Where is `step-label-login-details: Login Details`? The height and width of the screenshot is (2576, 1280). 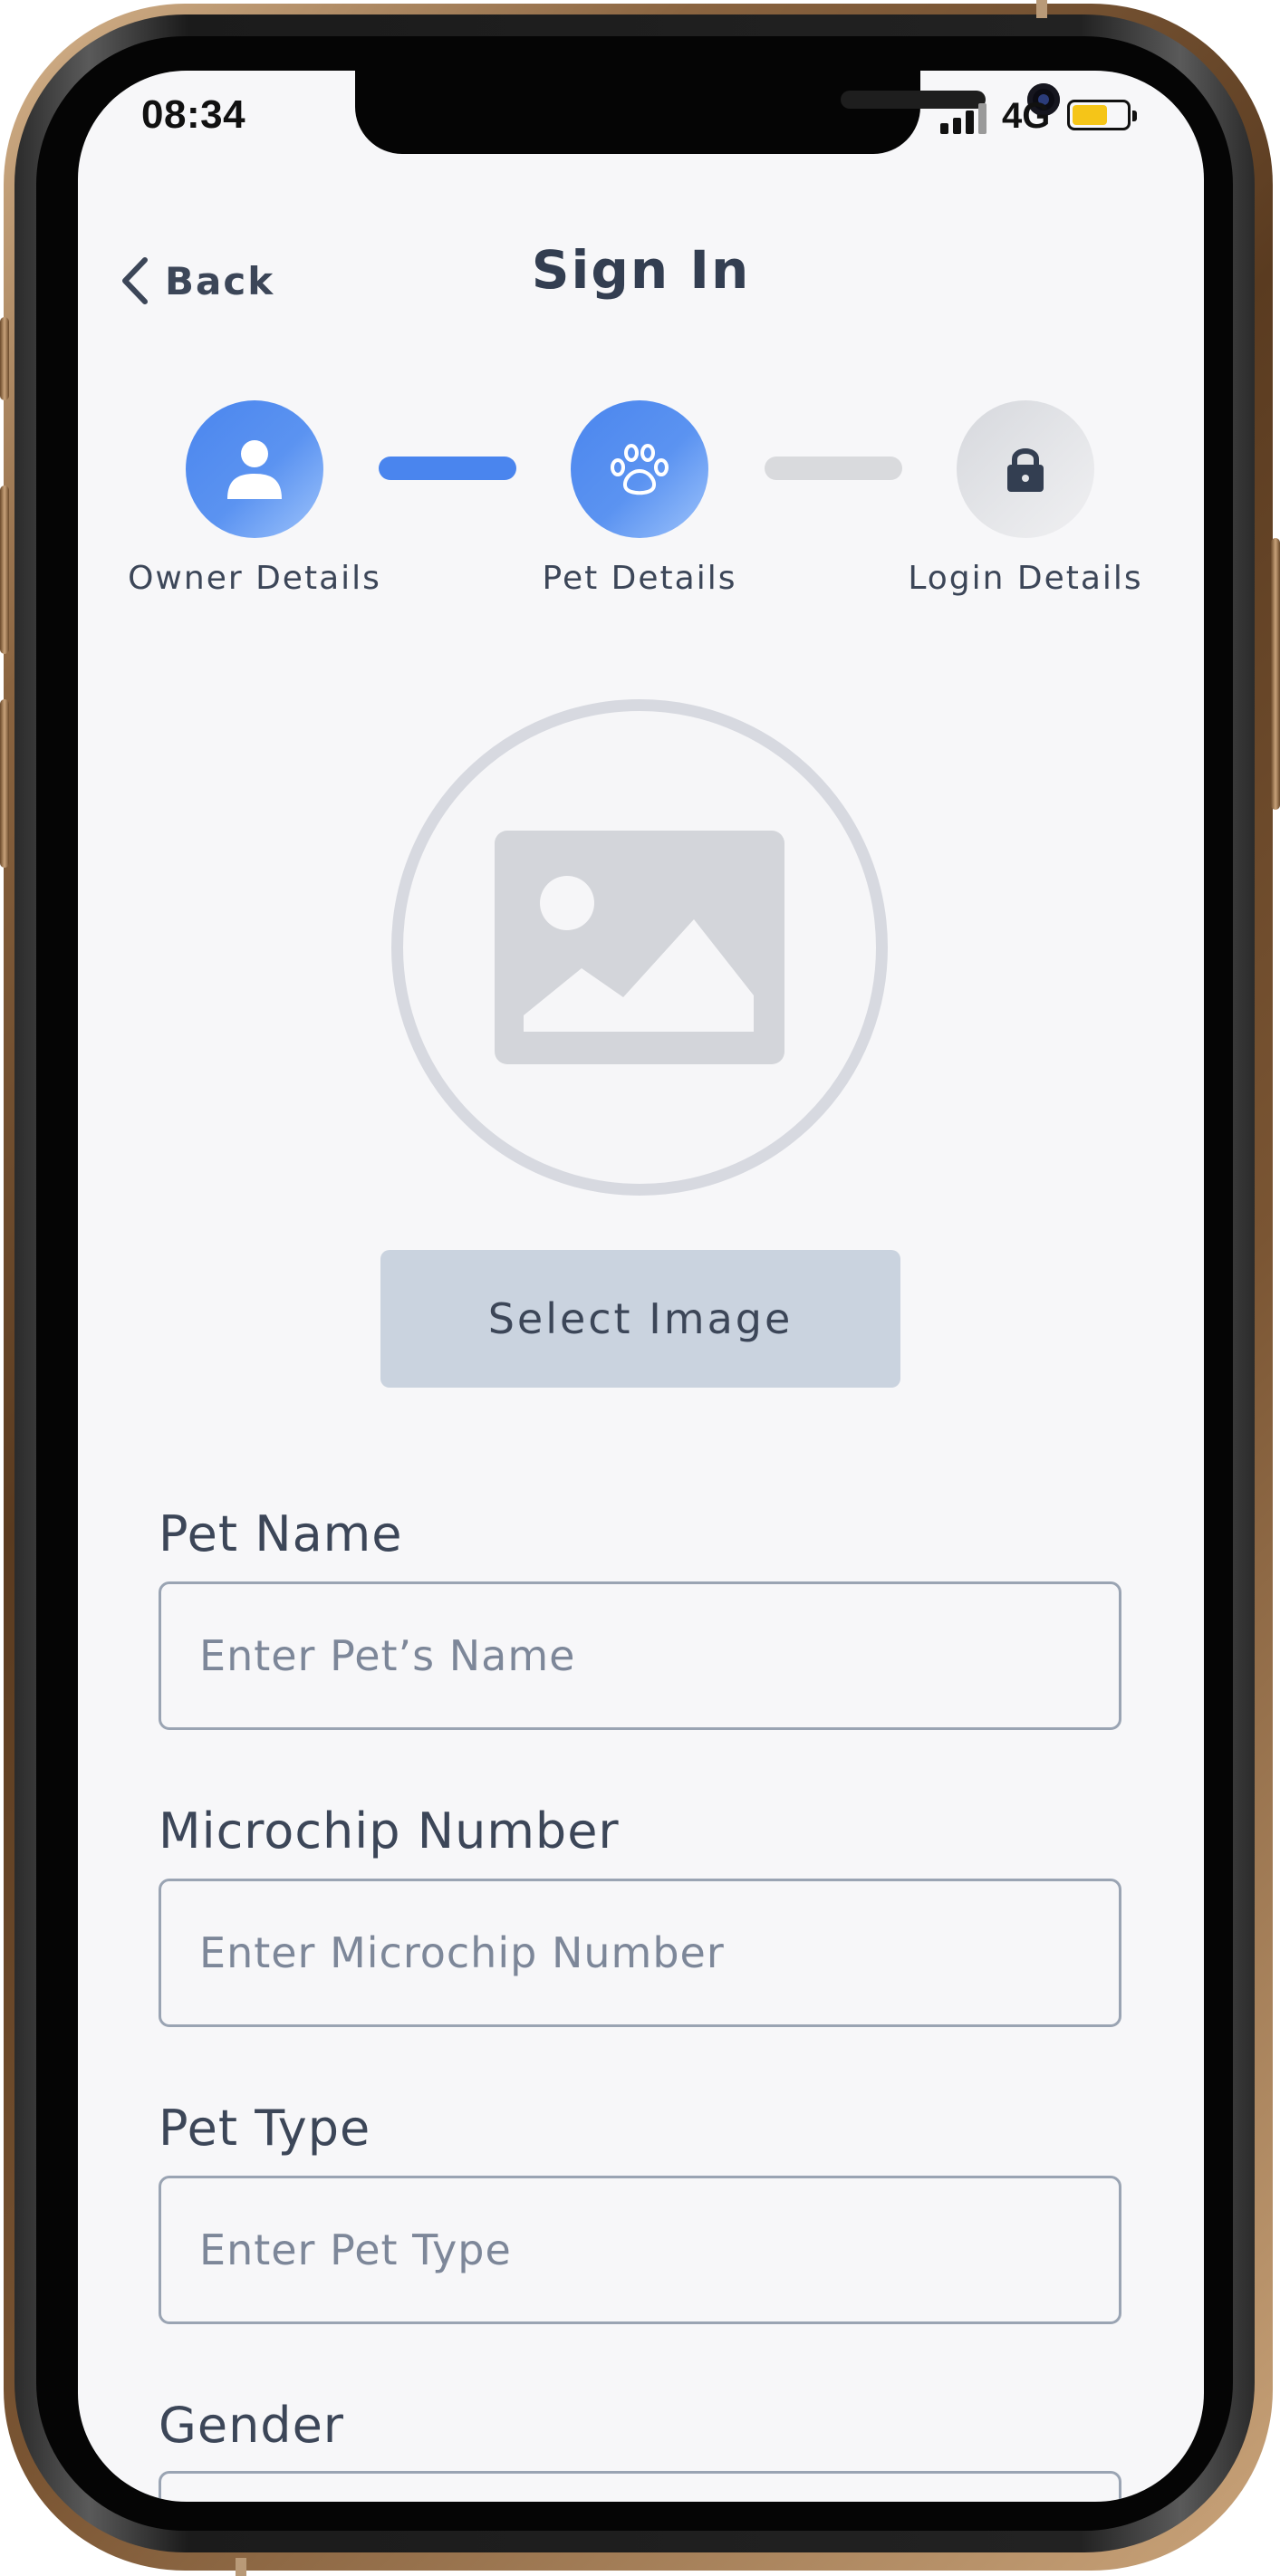 step-label-login-details: Login Details is located at coordinates (1025, 578).